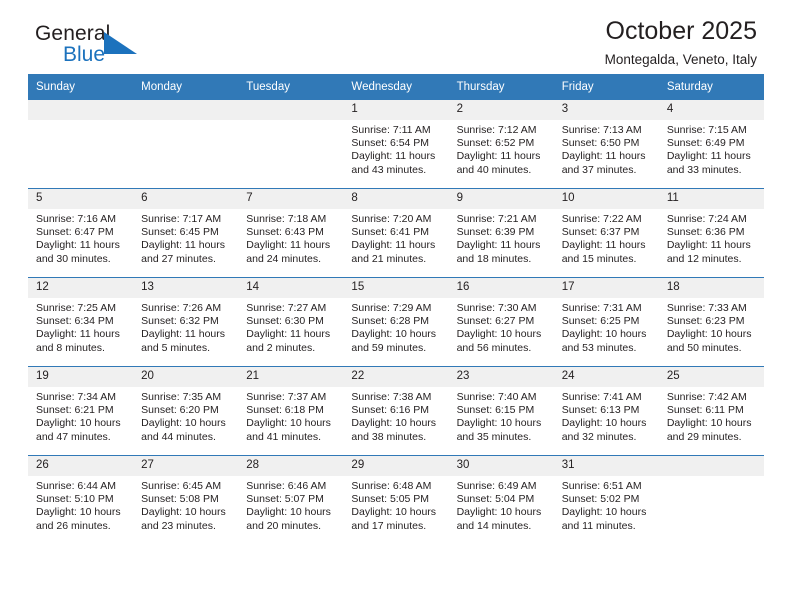 This screenshot has height=612, width=792. Describe the element at coordinates (180, 499) in the screenshot. I see `sunset-text: Sunset: 5:08 PM` at that location.